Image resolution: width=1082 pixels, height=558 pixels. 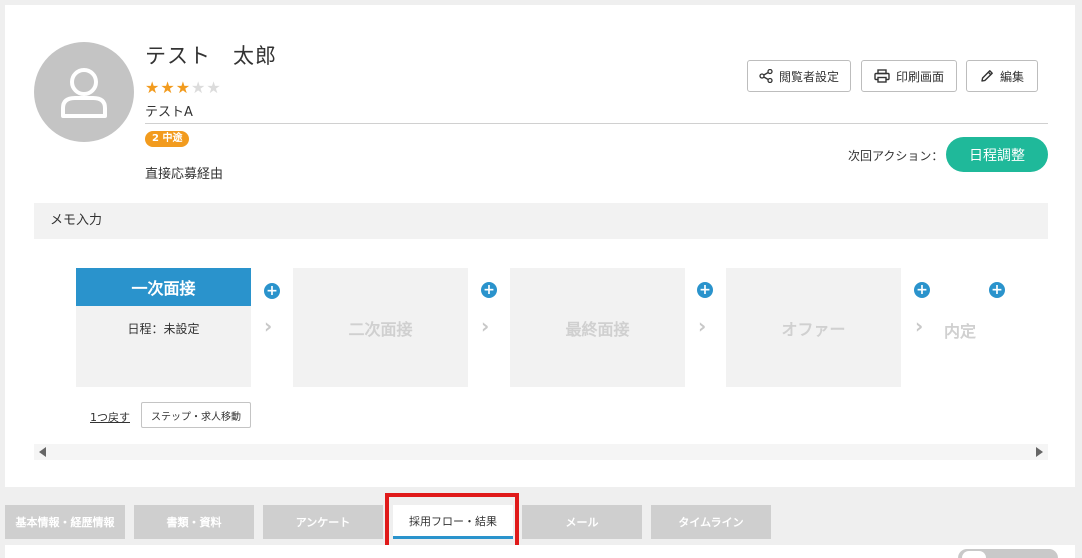 I want to click on flow-step: 二次面接, so click(x=380, y=327).